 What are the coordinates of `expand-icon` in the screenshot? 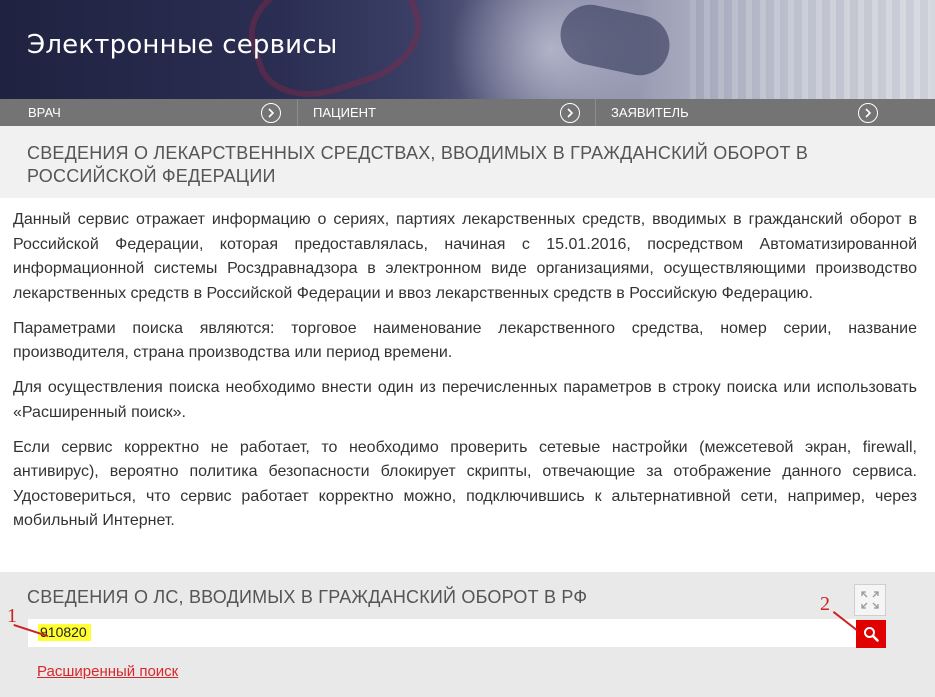 It's located at (870, 600).